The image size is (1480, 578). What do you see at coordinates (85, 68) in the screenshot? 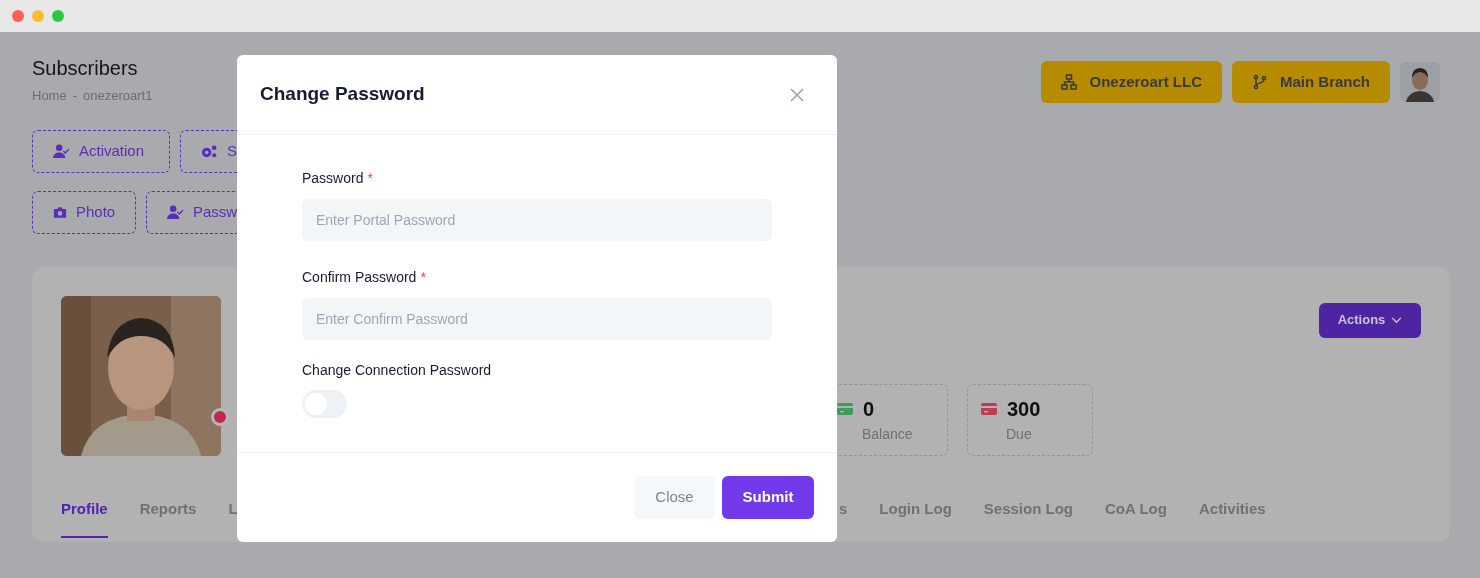
I see `page-title: Subscribers` at bounding box center [85, 68].